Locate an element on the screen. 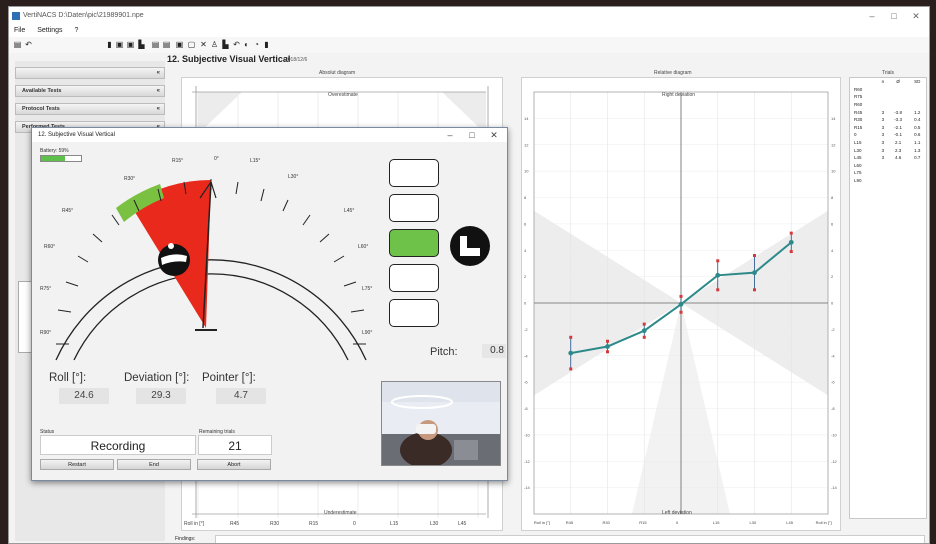  header-cell: SD is located at coordinates (917, 82).